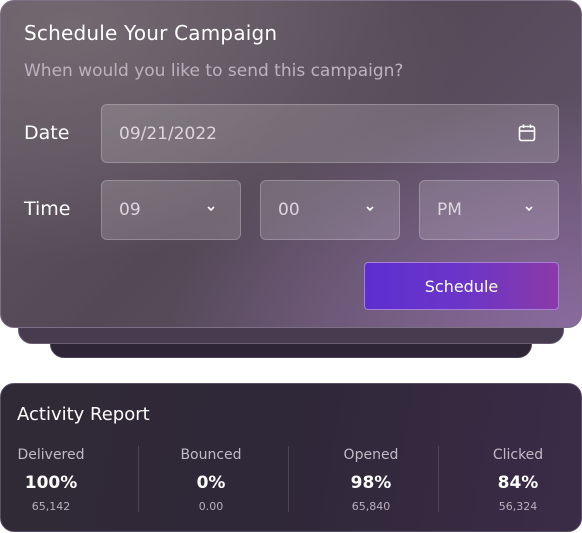 This screenshot has height=533, width=582. Describe the element at coordinates (461, 286) in the screenshot. I see `schedule-button: Schedule` at that location.